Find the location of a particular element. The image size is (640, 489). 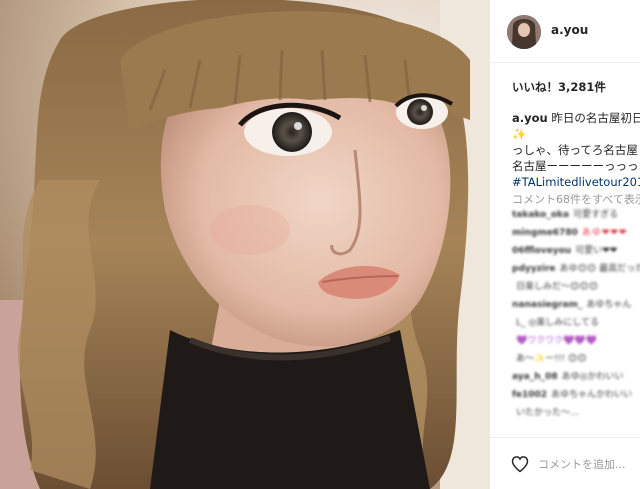

comment-text: L_ ◎楽しみにしてる is located at coordinates (557, 323).